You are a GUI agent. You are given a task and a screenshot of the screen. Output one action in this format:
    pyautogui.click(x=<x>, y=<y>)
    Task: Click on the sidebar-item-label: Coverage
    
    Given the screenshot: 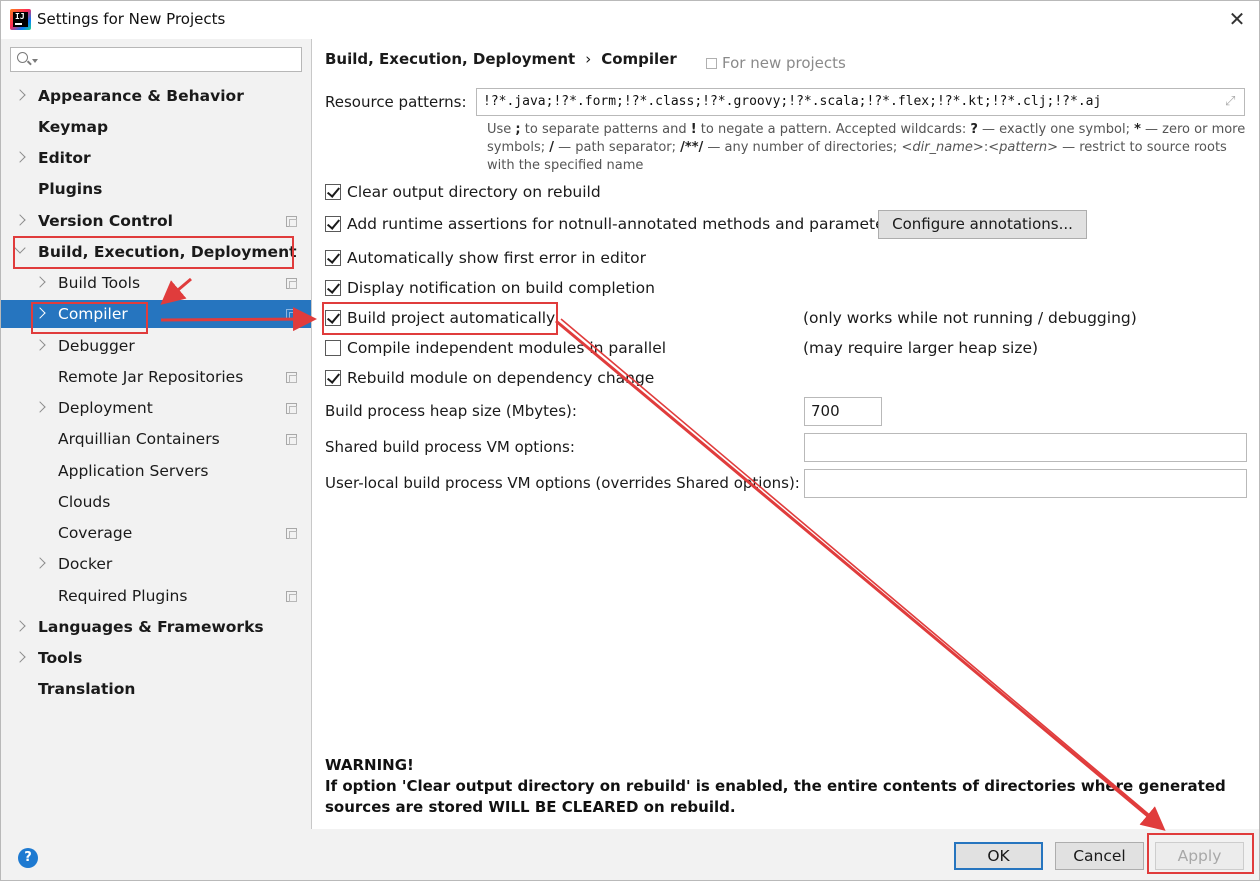 What is the action you would take?
    pyautogui.click(x=95, y=533)
    